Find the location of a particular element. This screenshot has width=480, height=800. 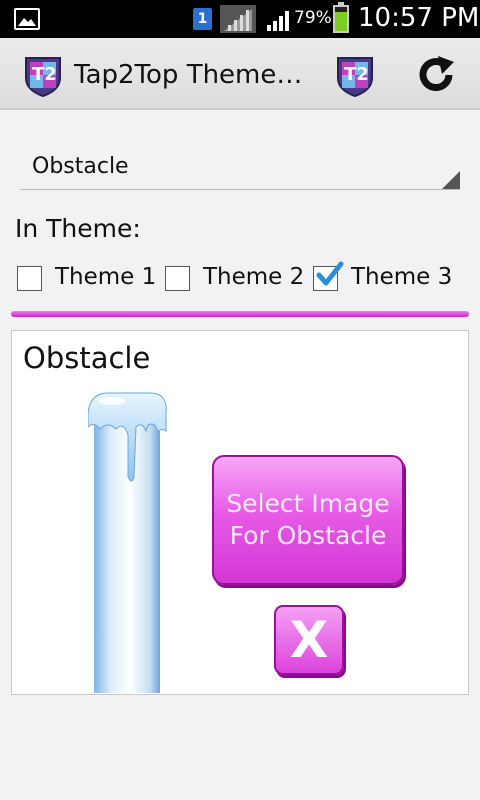

select-image-button-label: Select Image For Obstacle is located at coordinates (308, 519).